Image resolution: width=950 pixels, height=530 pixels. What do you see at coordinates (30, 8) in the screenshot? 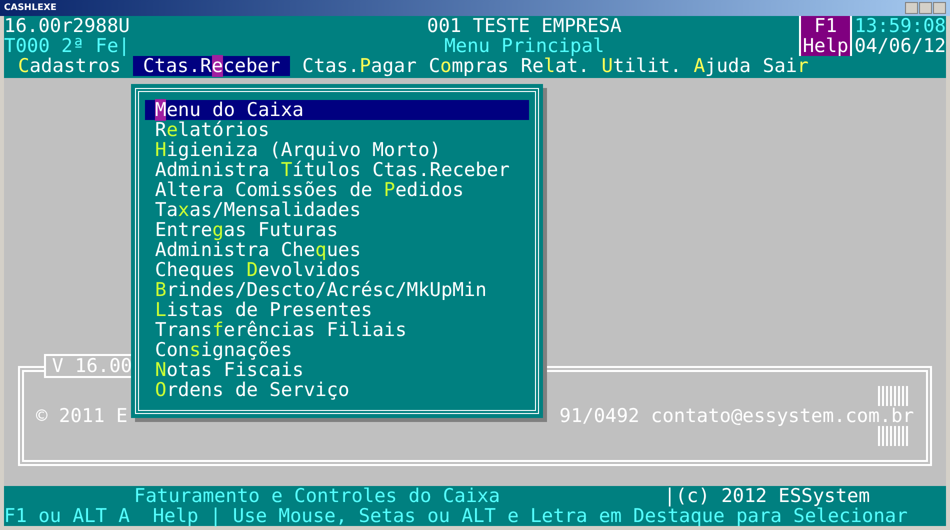
I see `window-title: CASHLEXE` at bounding box center [30, 8].